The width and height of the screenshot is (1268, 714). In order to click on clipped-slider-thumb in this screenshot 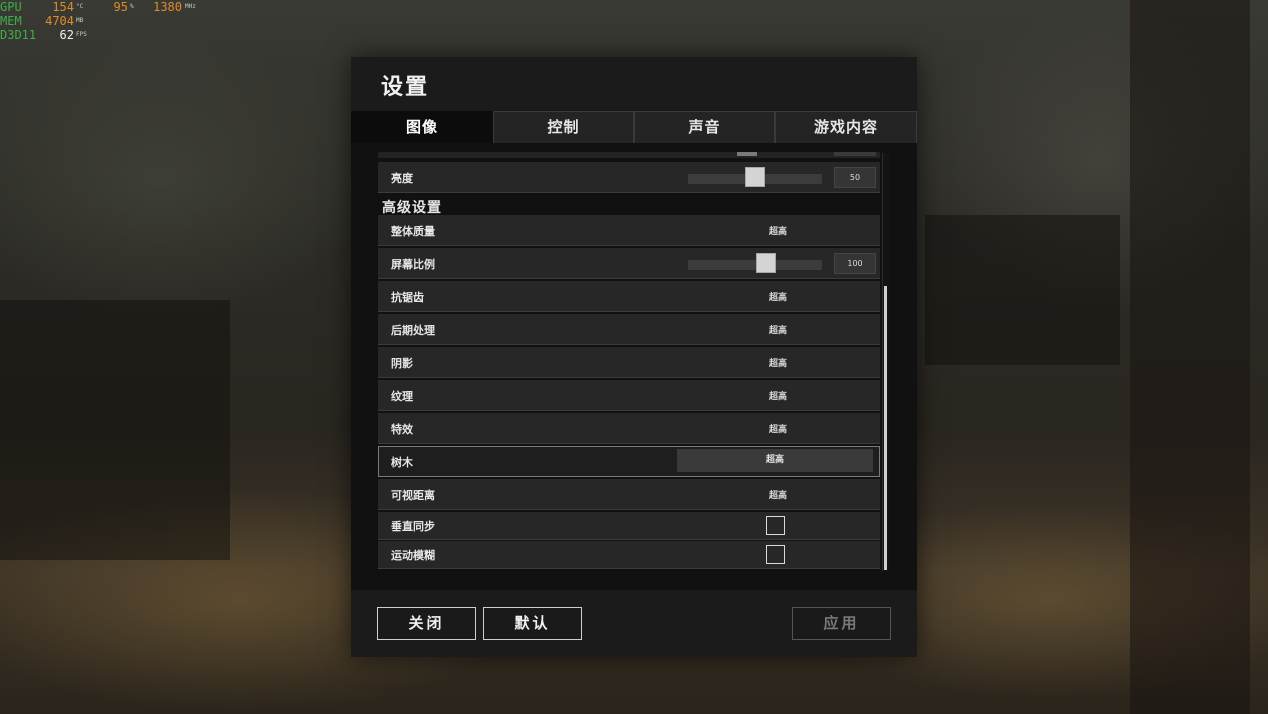, I will do `click(747, 154)`.